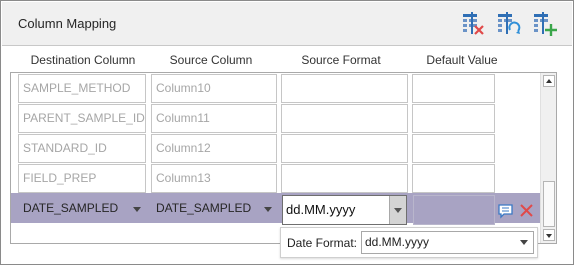 This screenshot has width=574, height=265. I want to click on header-default-value: Default Value, so click(462, 60).